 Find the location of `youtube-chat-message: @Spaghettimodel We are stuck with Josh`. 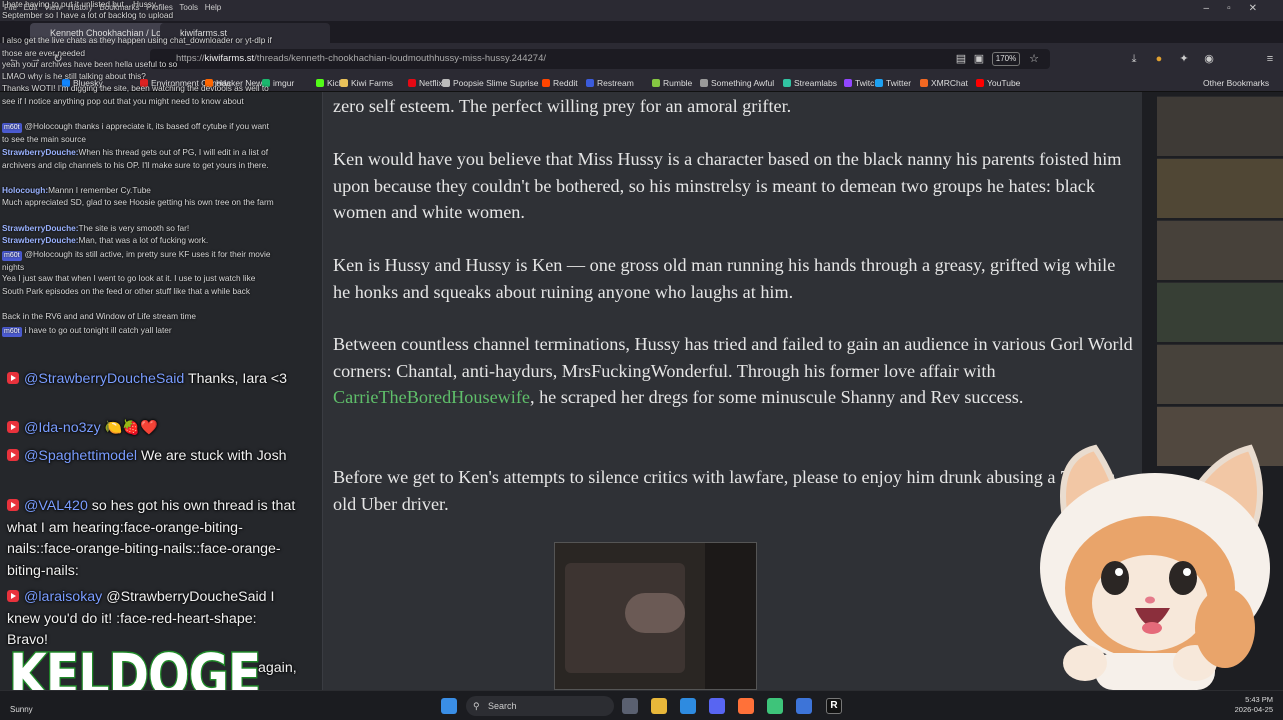

youtube-chat-message: @Spaghettimodel We are stuck with Josh is located at coordinates (152, 457).